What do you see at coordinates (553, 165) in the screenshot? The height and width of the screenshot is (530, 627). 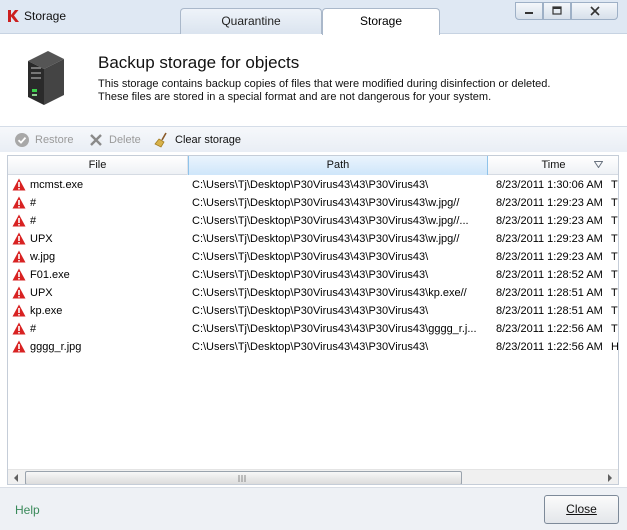 I see `column-header-time: Time` at bounding box center [553, 165].